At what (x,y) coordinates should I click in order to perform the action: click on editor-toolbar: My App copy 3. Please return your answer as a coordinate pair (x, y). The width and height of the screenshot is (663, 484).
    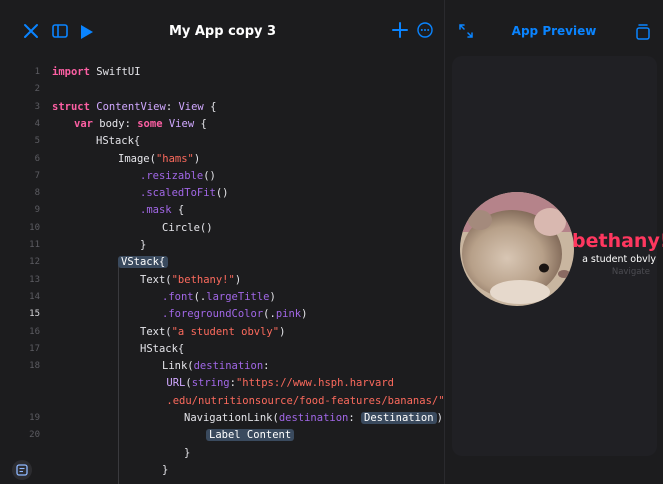
    Looking at the image, I should click on (222, 31).